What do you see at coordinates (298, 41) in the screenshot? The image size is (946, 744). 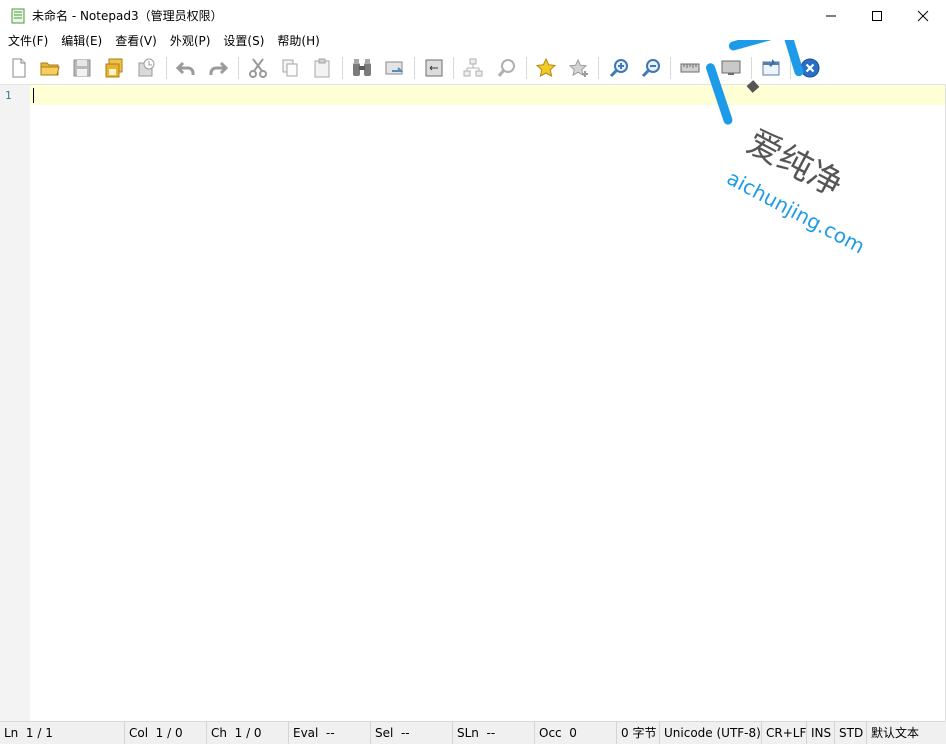 I see `menu-help: 帮助(H)` at bounding box center [298, 41].